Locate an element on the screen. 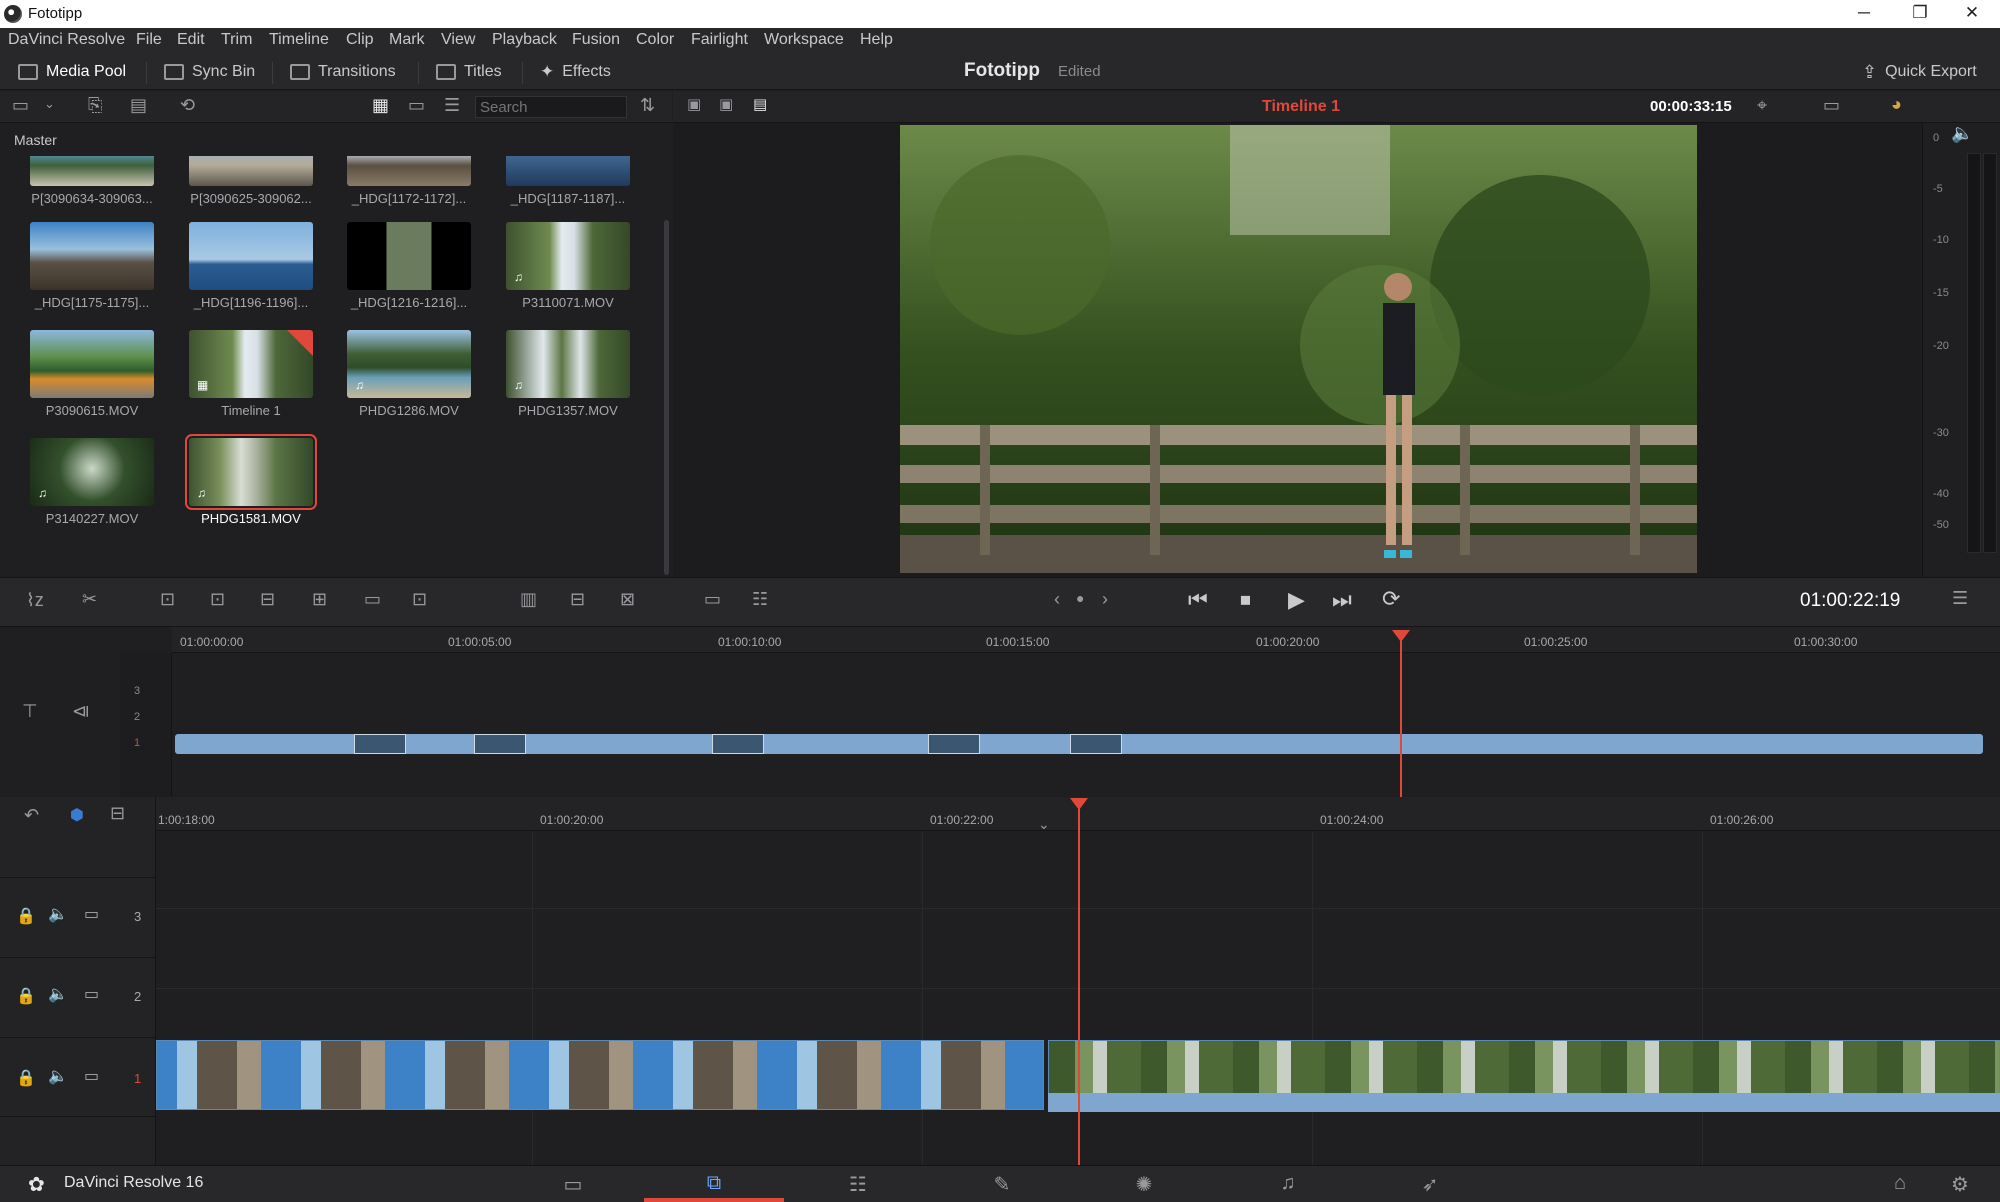 The width and height of the screenshot is (2000, 1202). menu-view: View is located at coordinates (458, 40).